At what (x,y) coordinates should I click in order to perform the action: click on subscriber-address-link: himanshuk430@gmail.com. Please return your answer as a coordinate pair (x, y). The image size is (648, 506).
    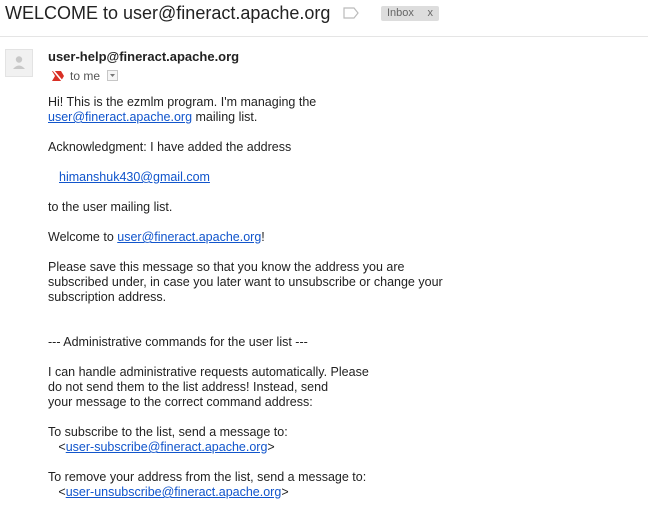
    Looking at the image, I should click on (134, 177).